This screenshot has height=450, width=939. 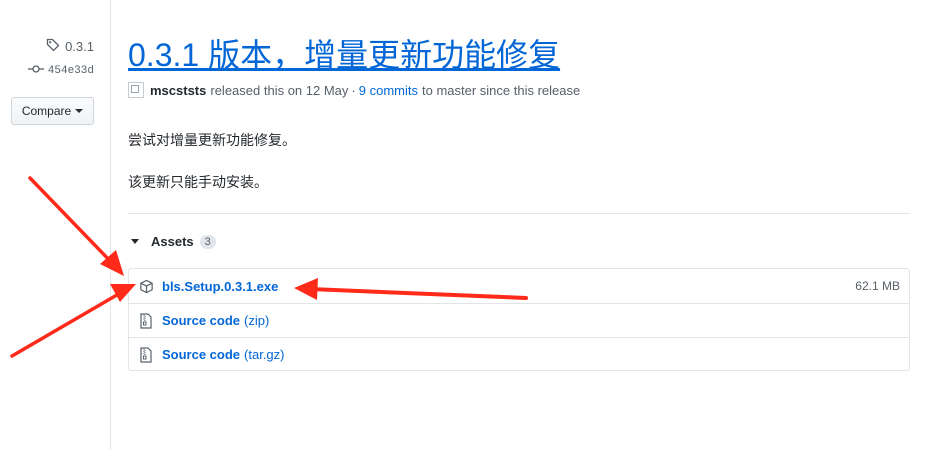 What do you see at coordinates (201, 354) in the screenshot?
I see `source-targz-link: Source code` at bounding box center [201, 354].